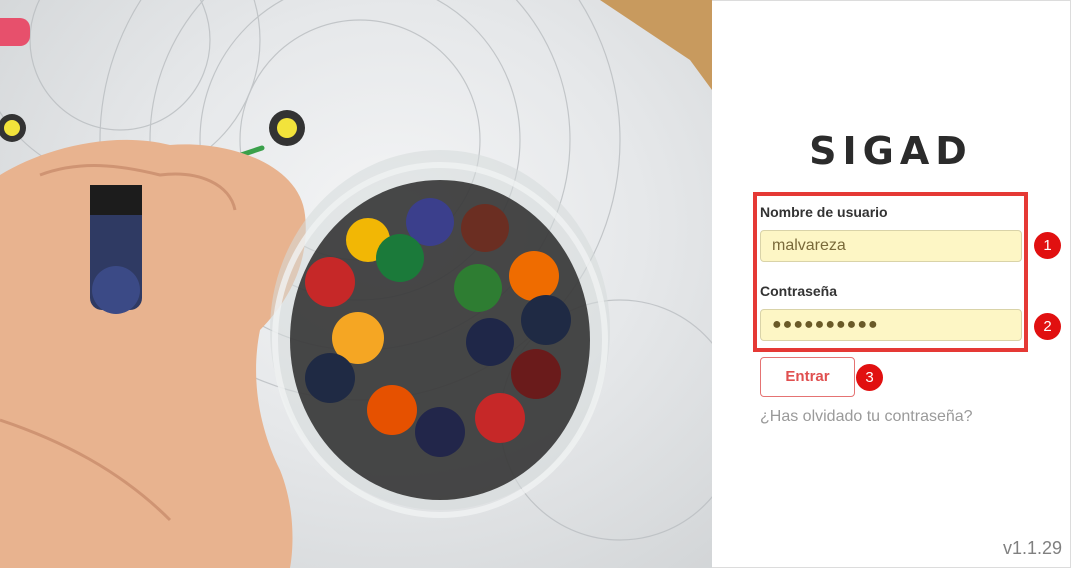  What do you see at coordinates (869, 377) in the screenshot?
I see `annotation-badge-3: 3` at bounding box center [869, 377].